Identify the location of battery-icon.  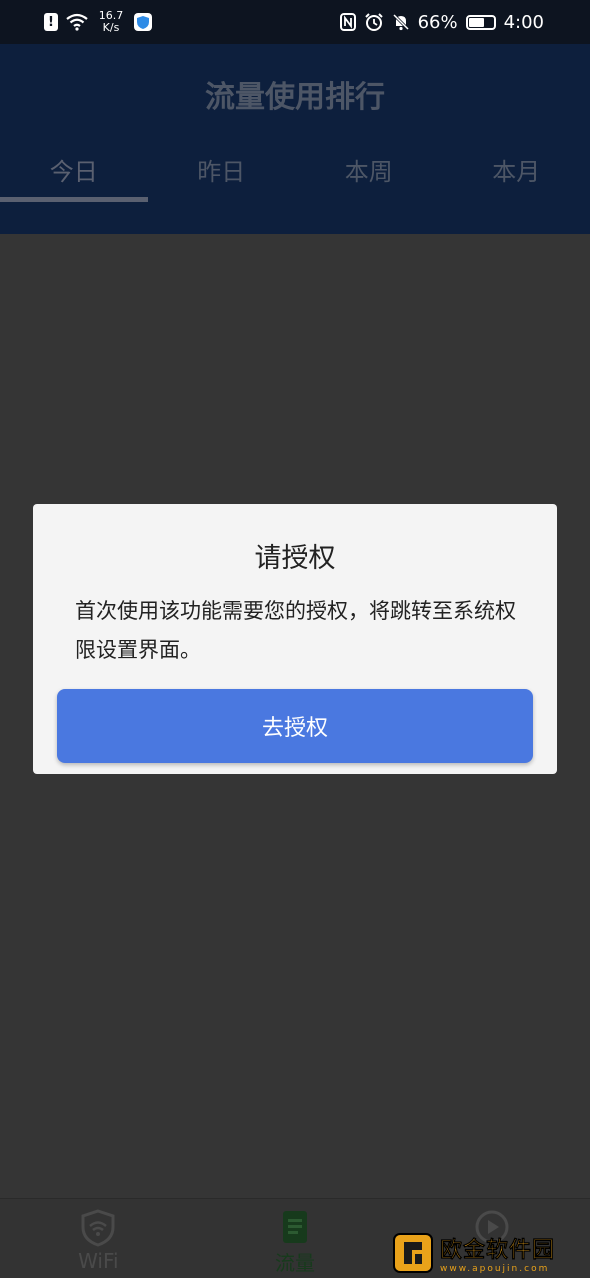
(480, 22).